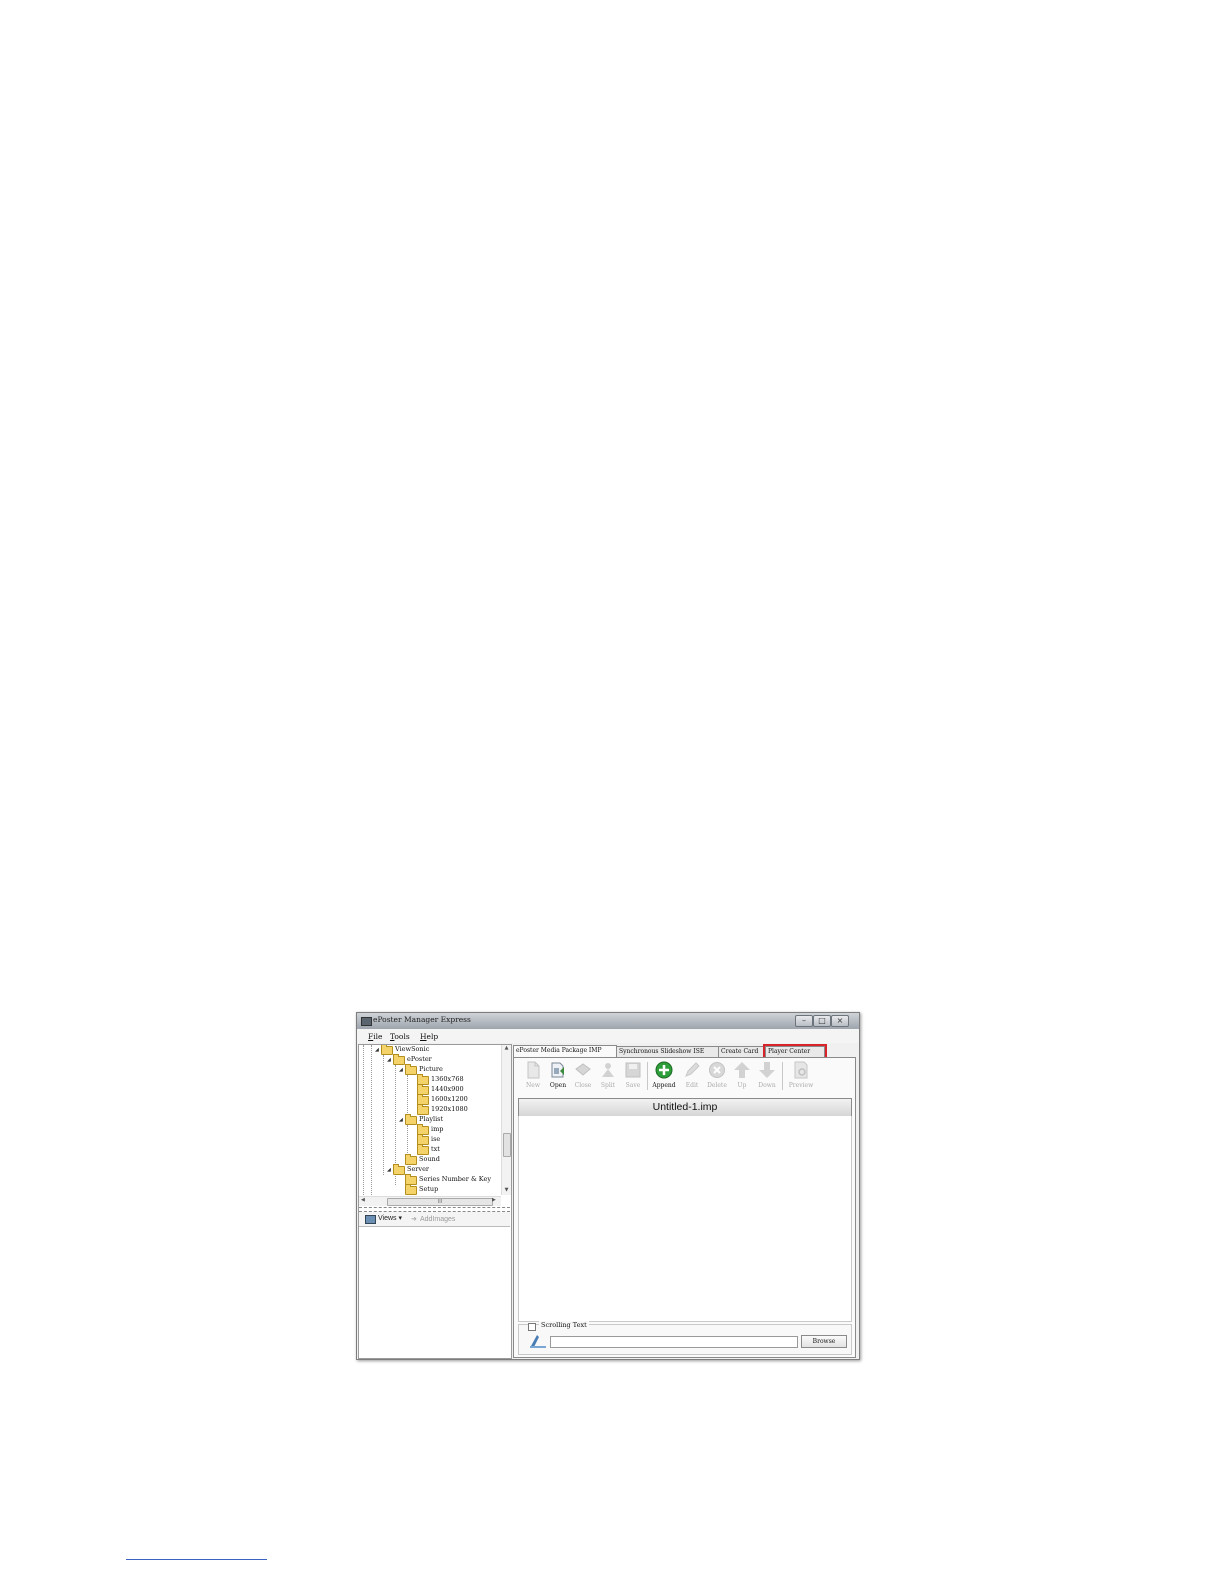  Describe the element at coordinates (801, 1070) in the screenshot. I see `preview-icon` at that location.